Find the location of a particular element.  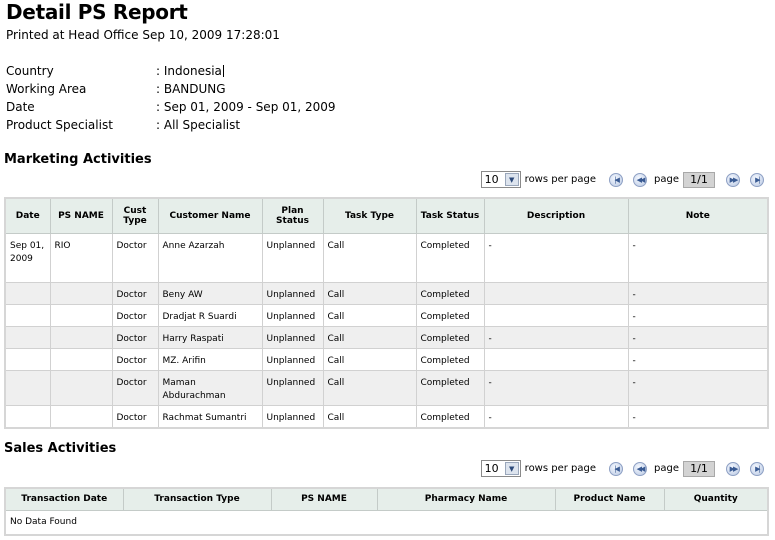

col-product-name: Product Name is located at coordinates (609, 499).